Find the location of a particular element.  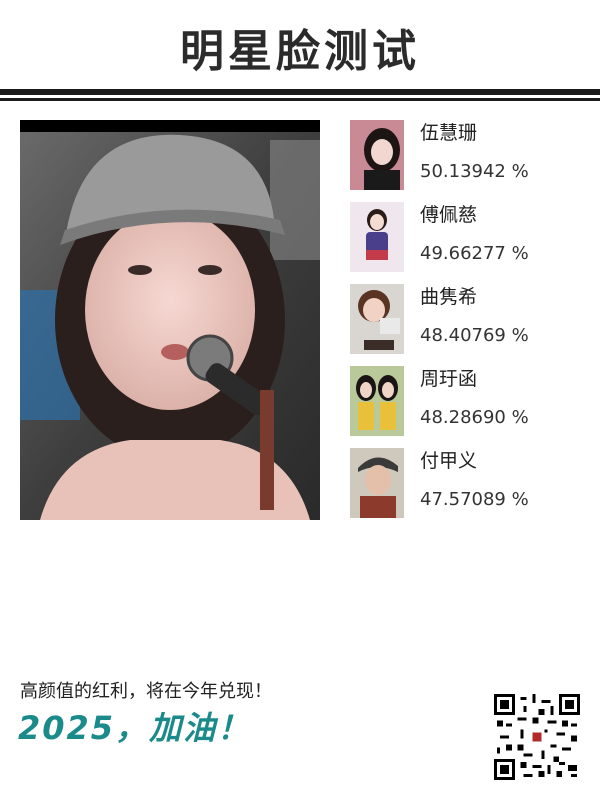

list-item: 付甲义 47.57089 % is located at coordinates (465, 489).